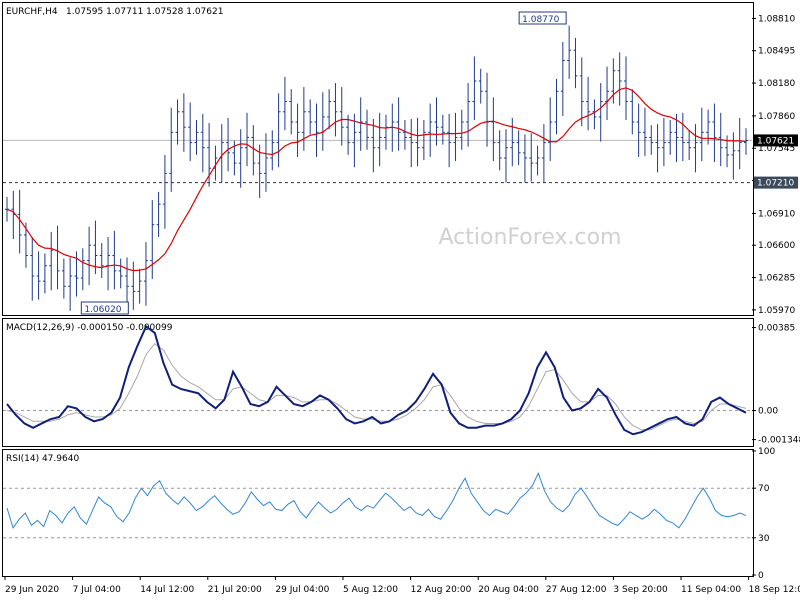  I want to click on price-axis-label: 1.06910, so click(776, 214).